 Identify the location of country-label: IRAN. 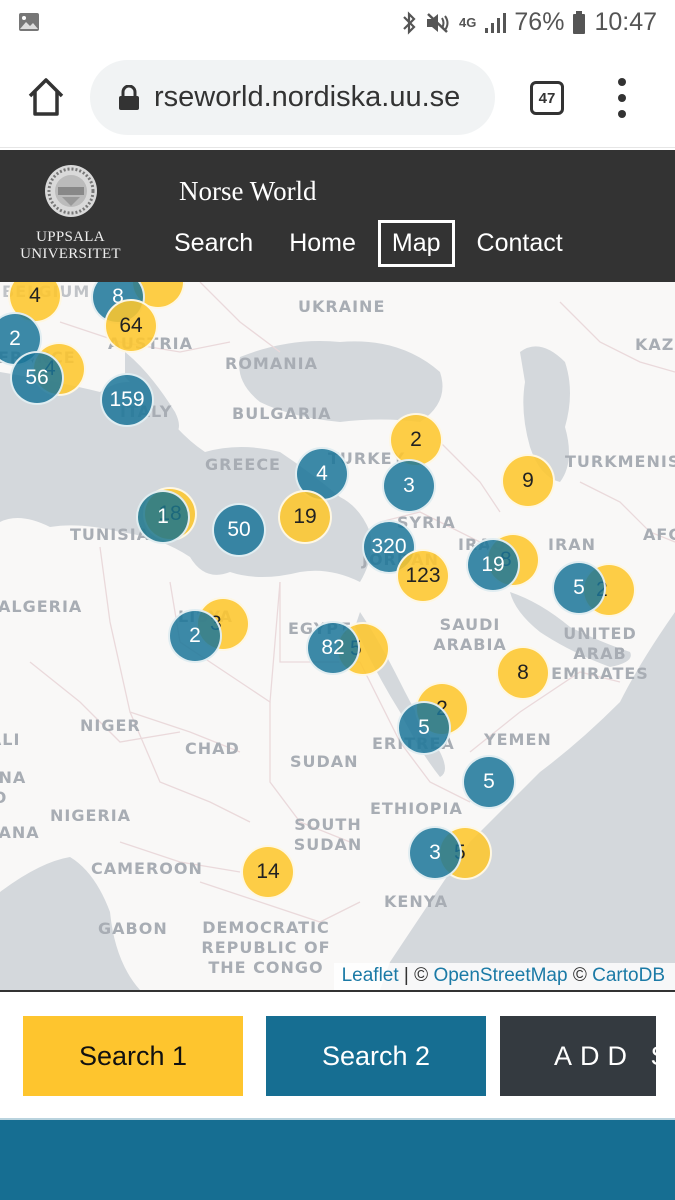
(572, 544).